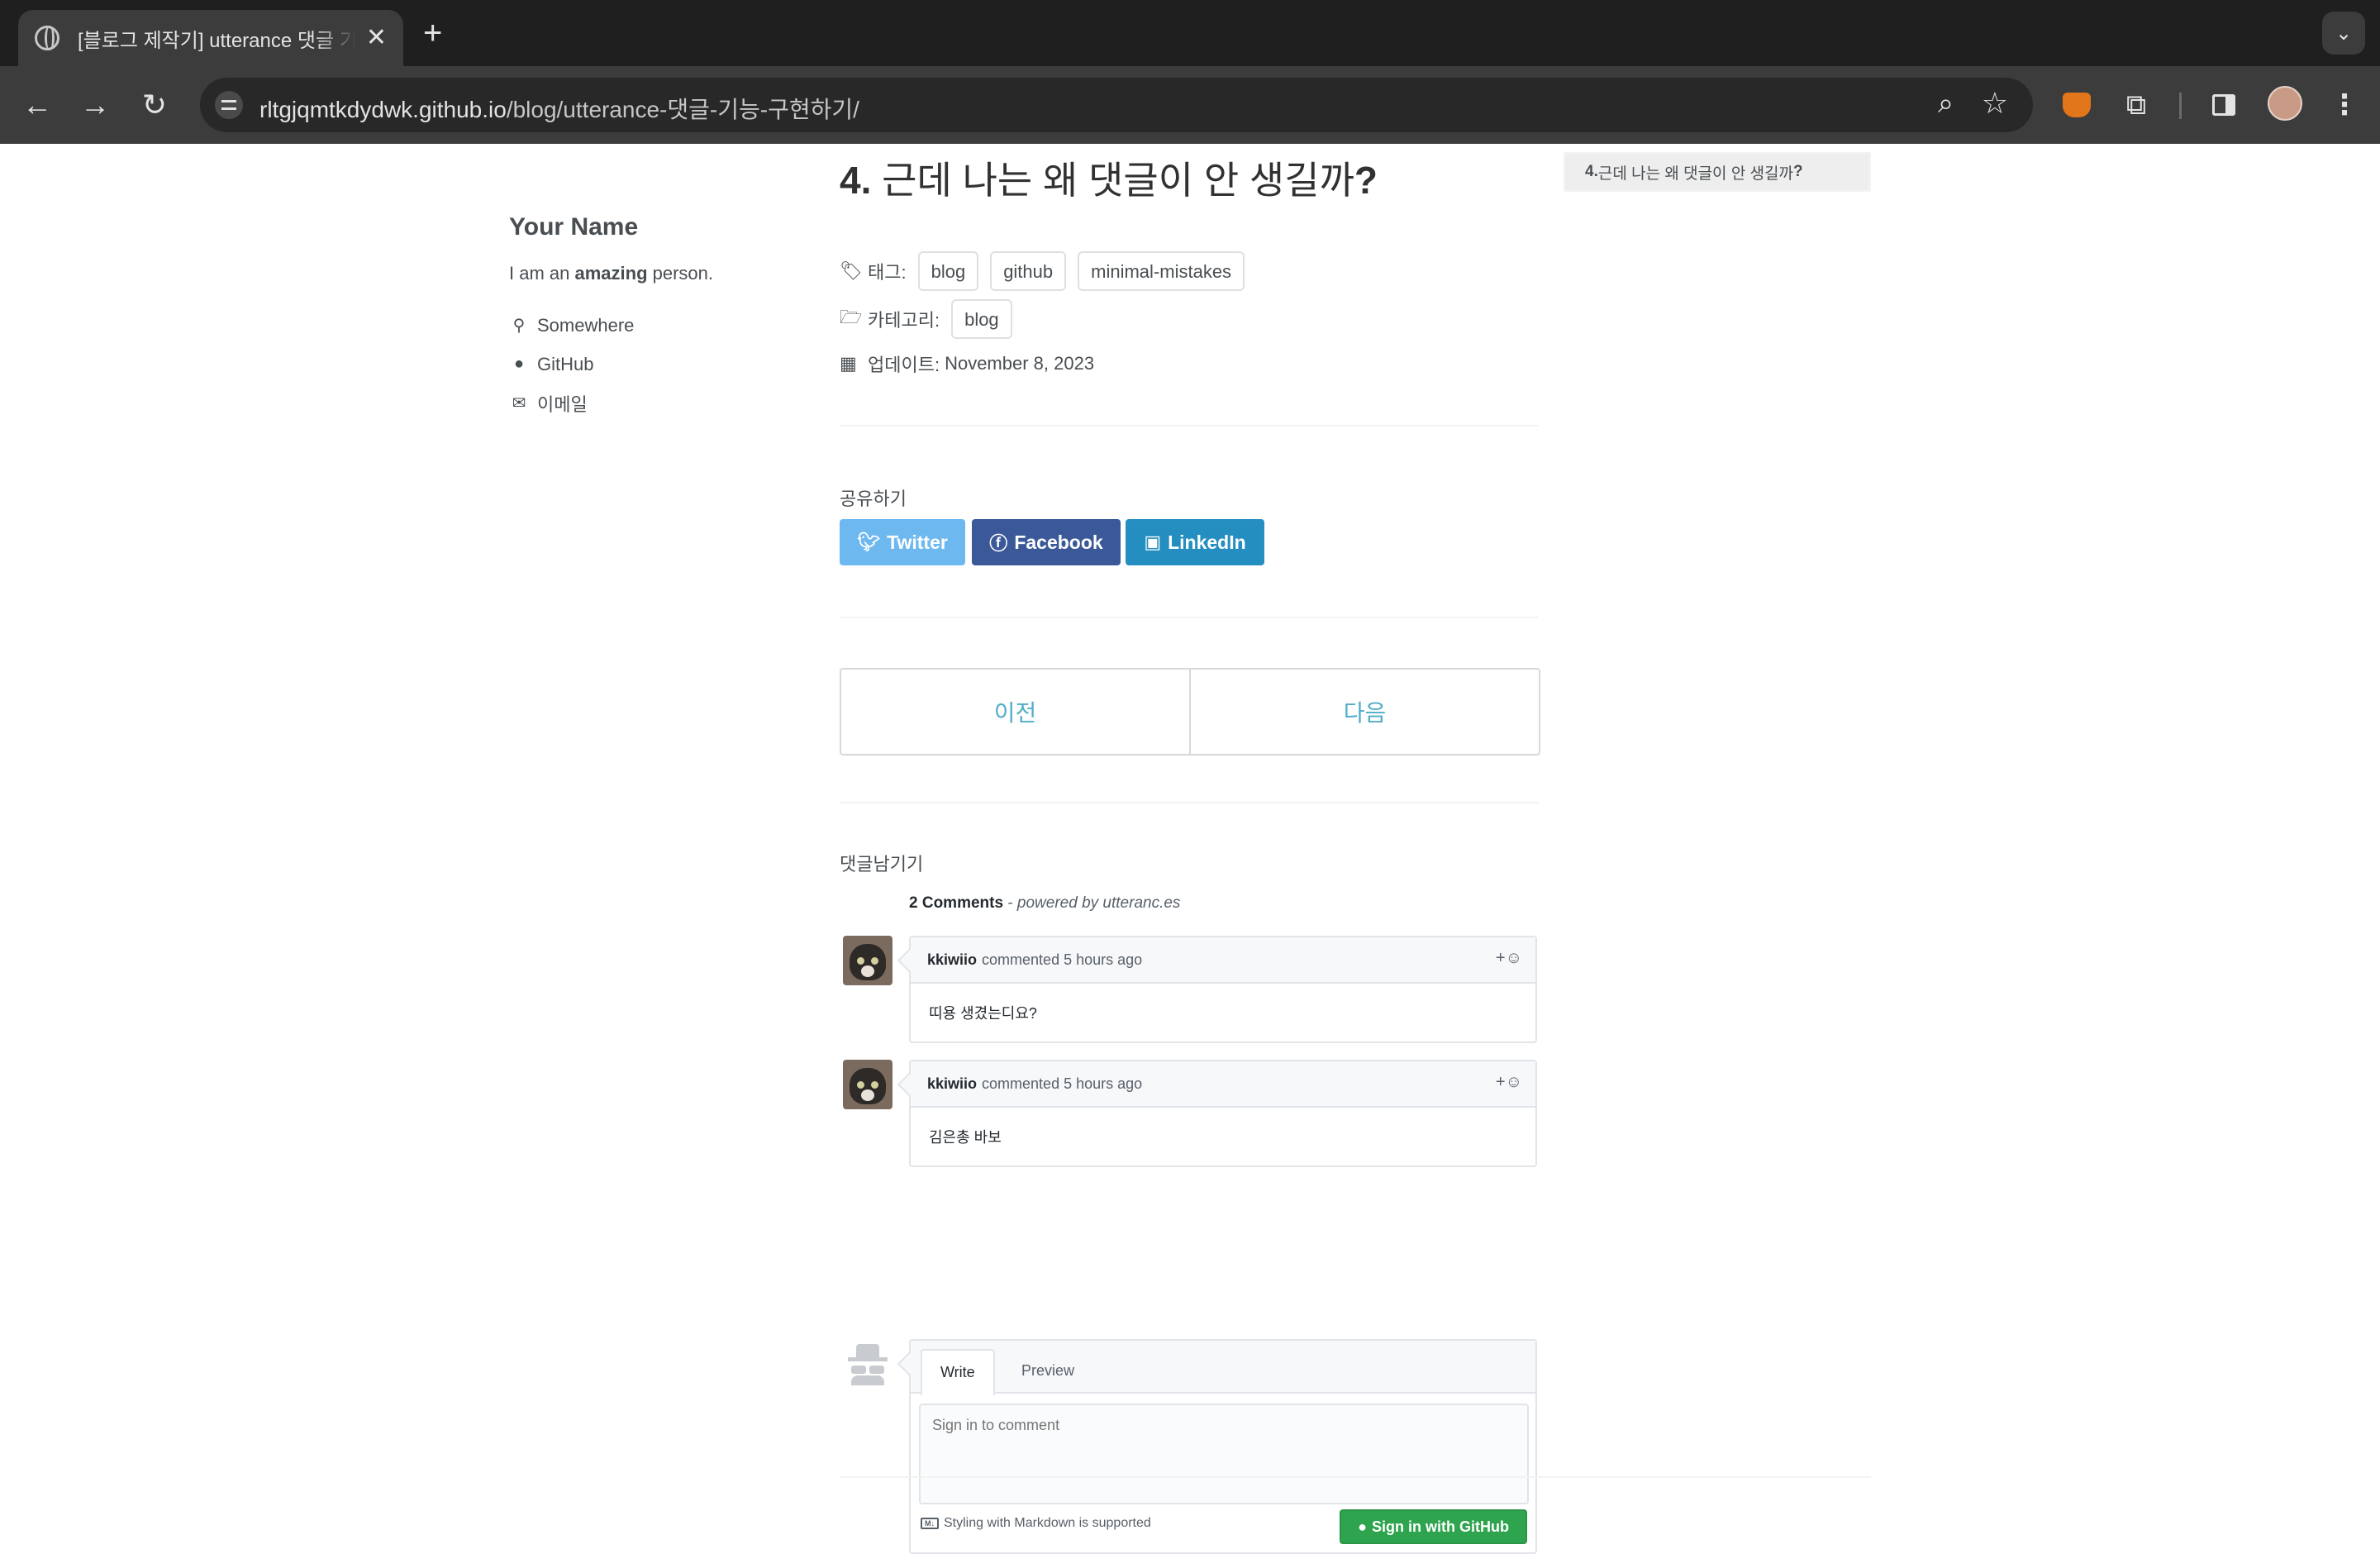 The image size is (2380, 1554). What do you see at coordinates (1366, 180) in the screenshot?
I see `title-question-mark: ?` at bounding box center [1366, 180].